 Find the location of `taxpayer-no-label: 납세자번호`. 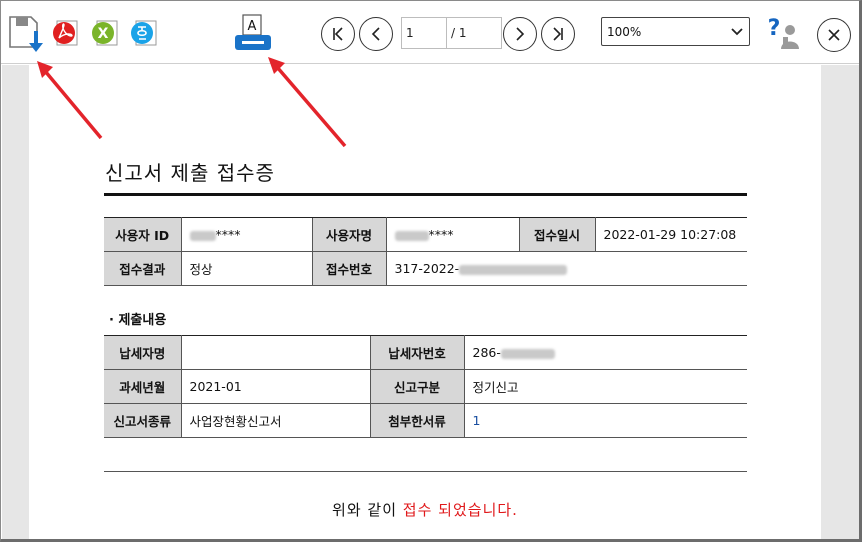

taxpayer-no-label: 납세자번호 is located at coordinates (417, 352).